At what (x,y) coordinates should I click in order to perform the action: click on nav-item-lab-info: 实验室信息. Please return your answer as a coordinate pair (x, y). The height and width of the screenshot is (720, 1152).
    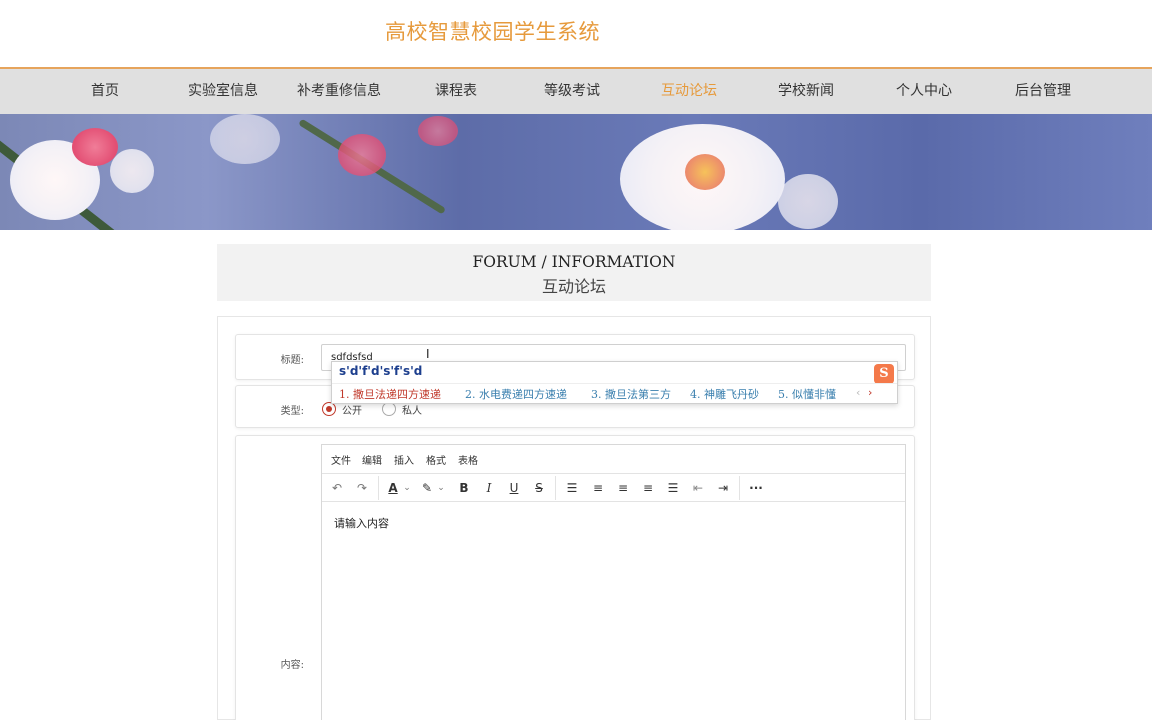
    Looking at the image, I should click on (223, 91).